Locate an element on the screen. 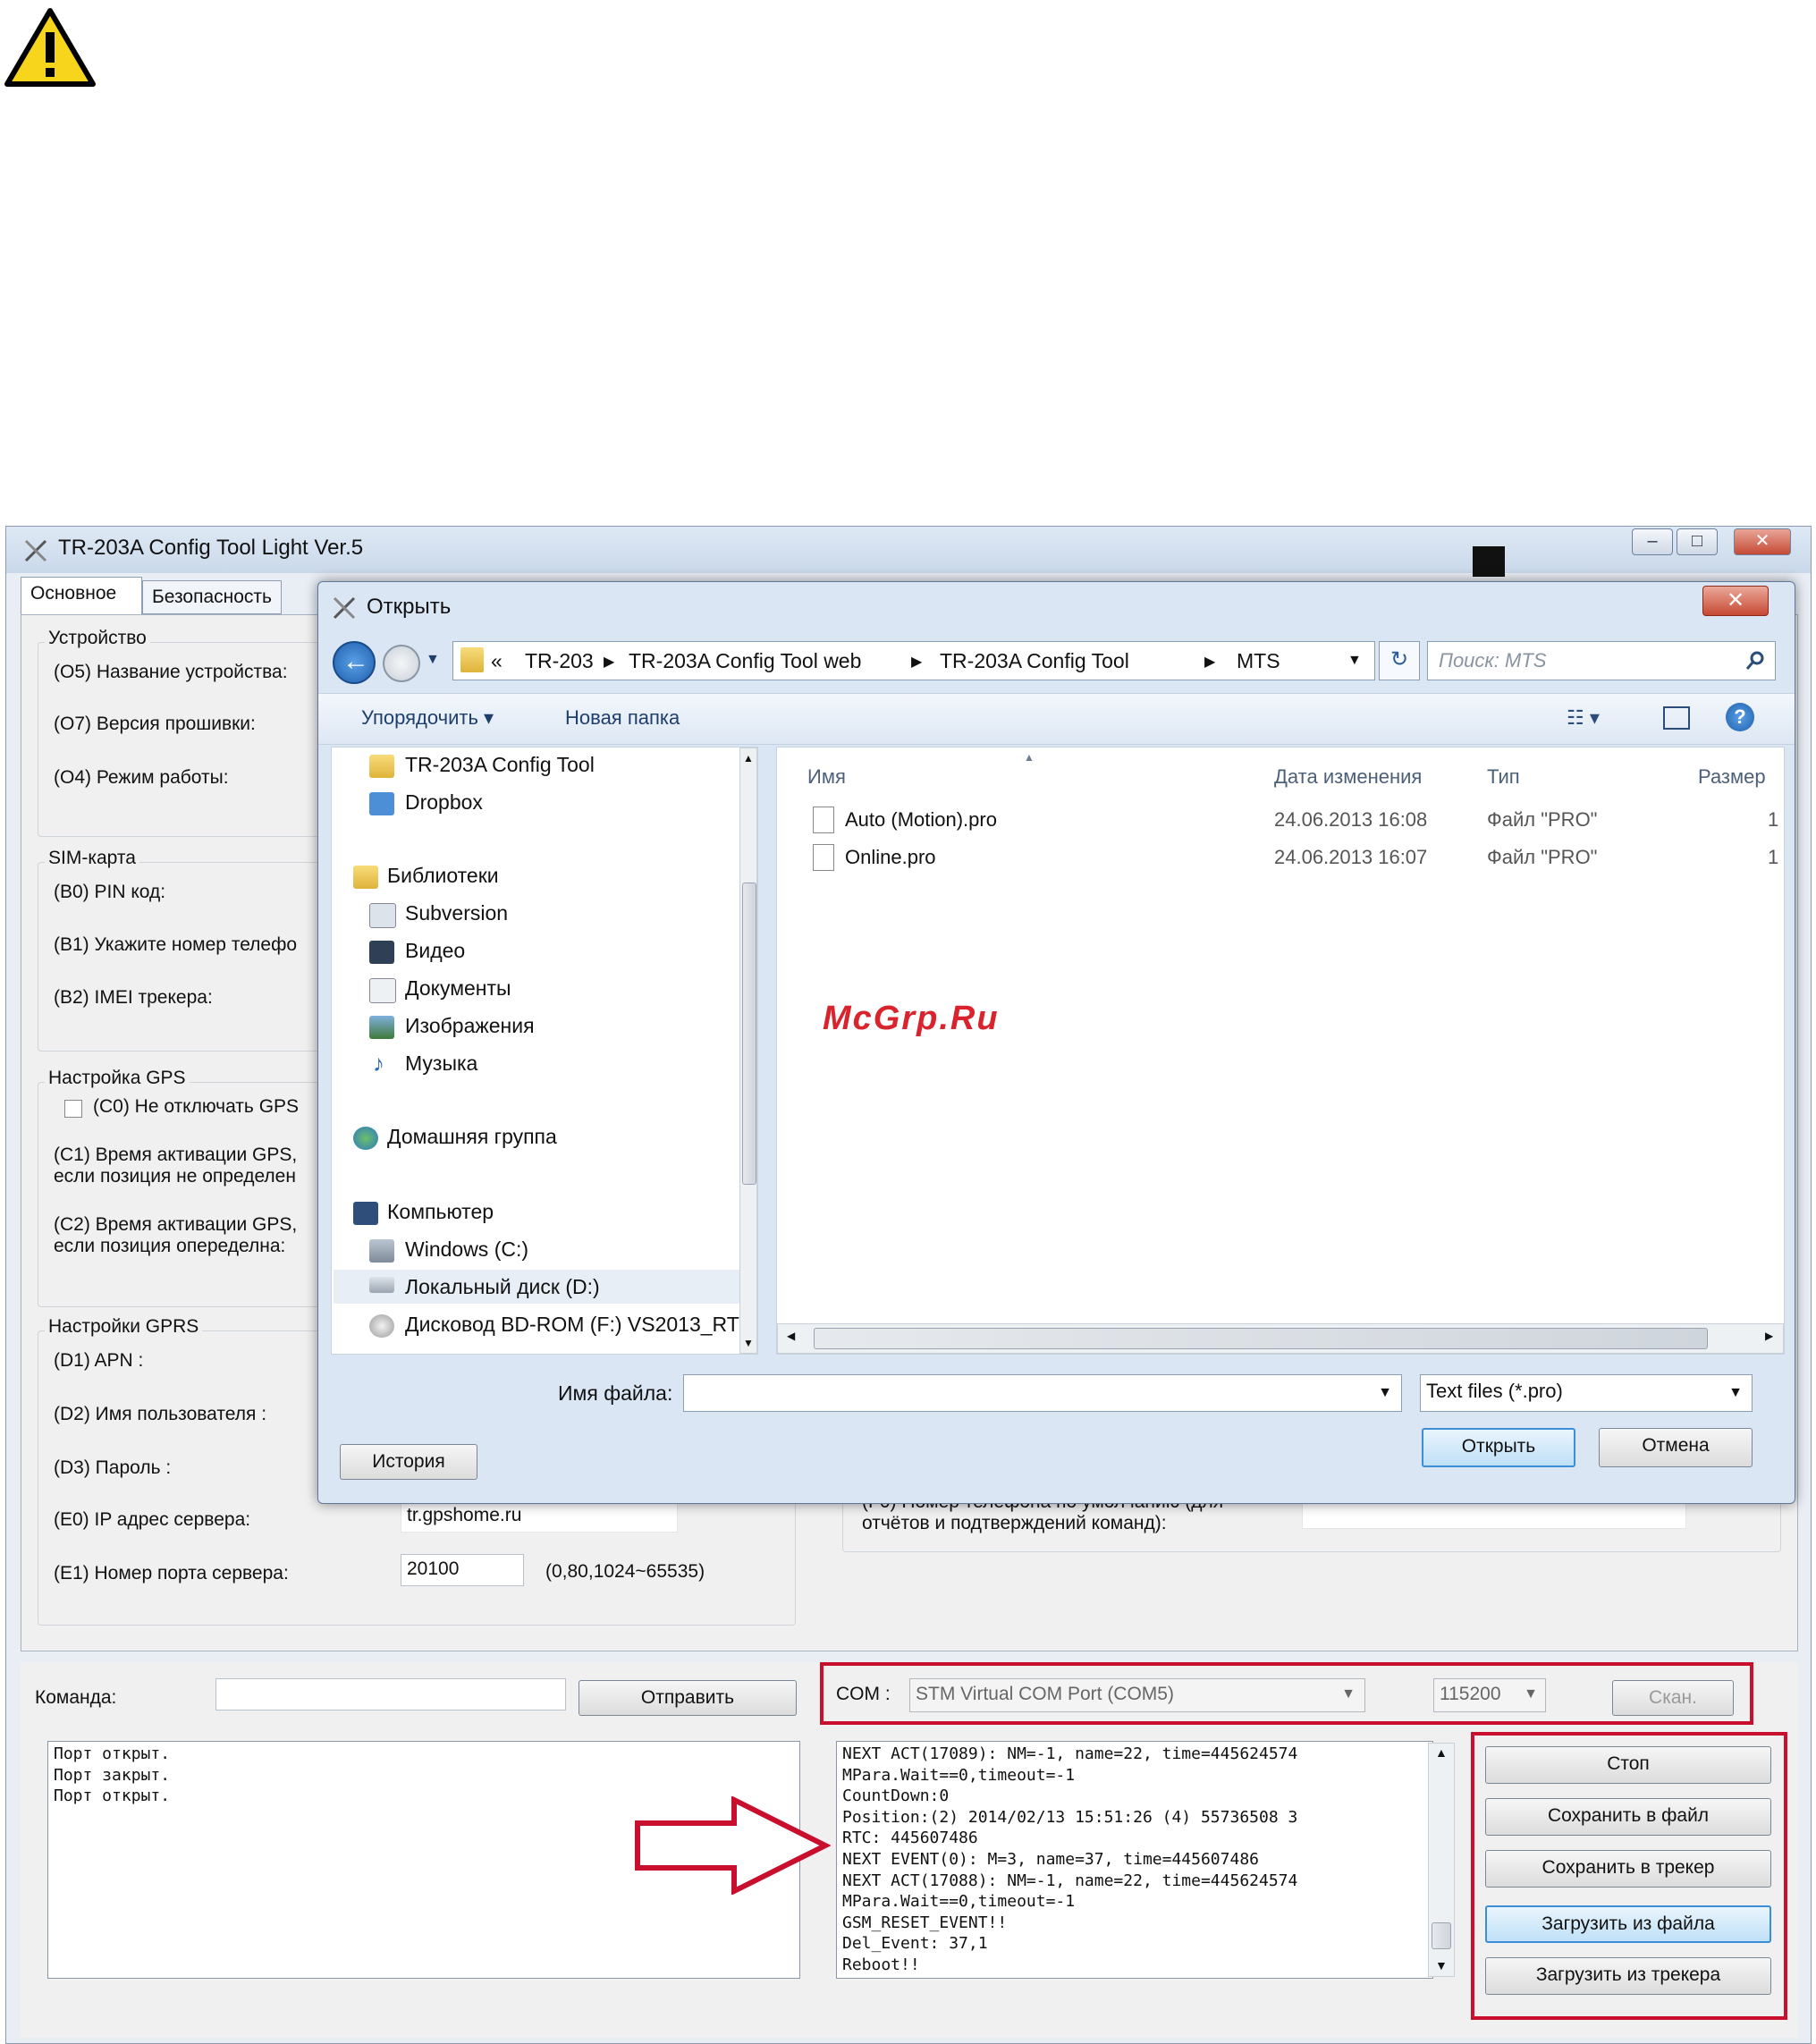 This screenshot has height=2044, width=1816. documents-icon is located at coordinates (382, 990).